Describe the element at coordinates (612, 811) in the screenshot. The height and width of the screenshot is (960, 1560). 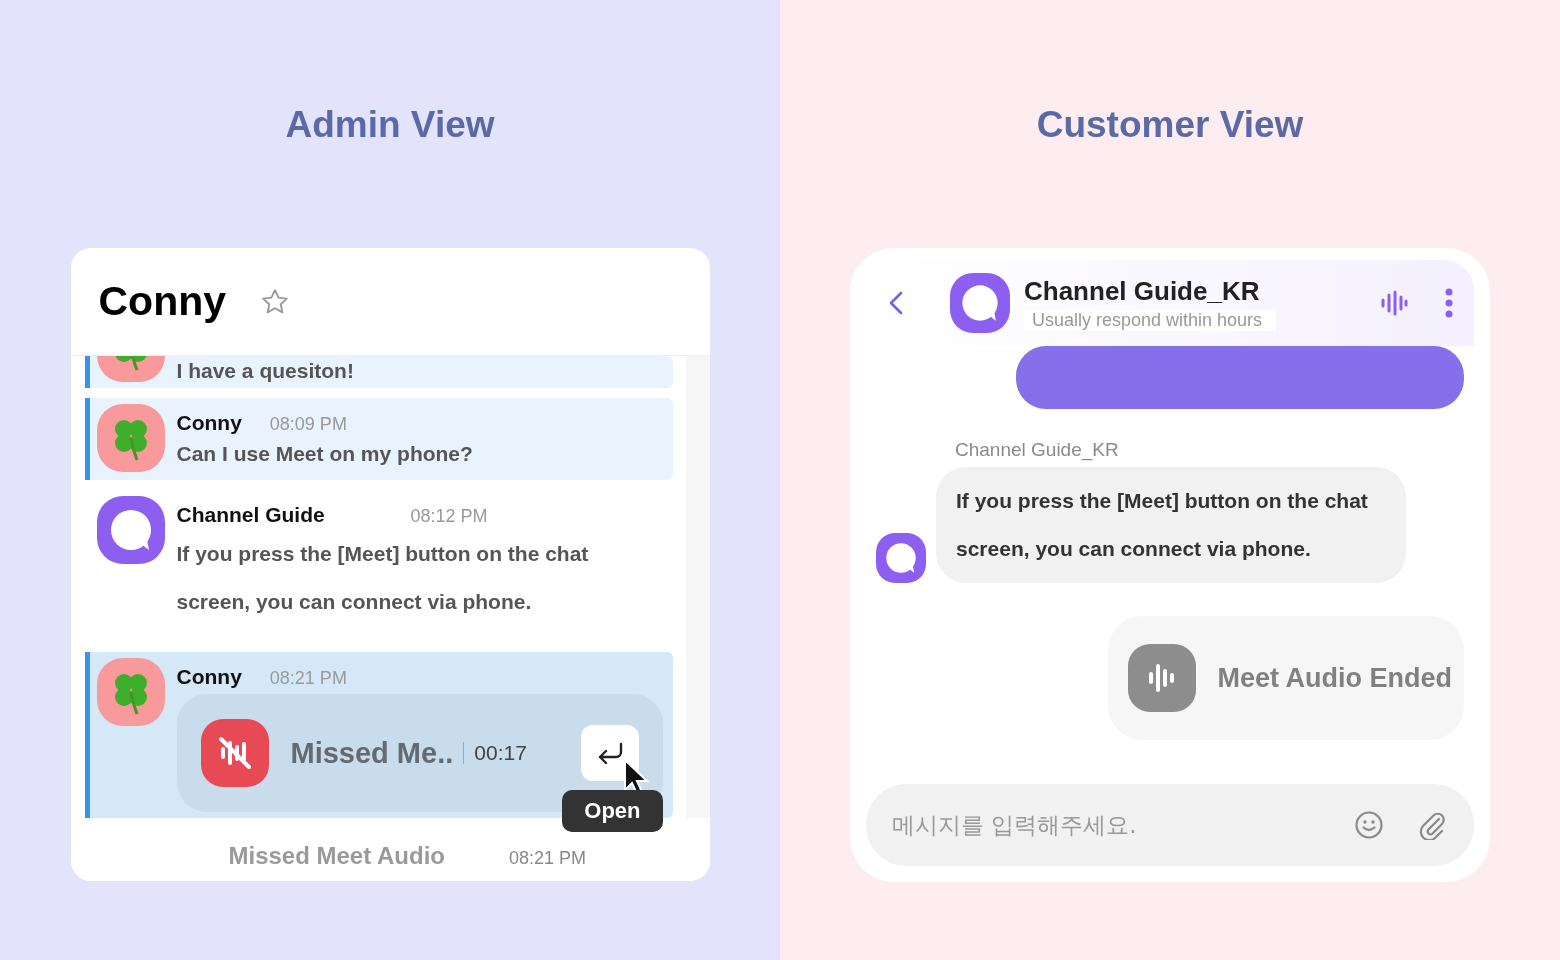
I see `tooltip: Open` at that location.